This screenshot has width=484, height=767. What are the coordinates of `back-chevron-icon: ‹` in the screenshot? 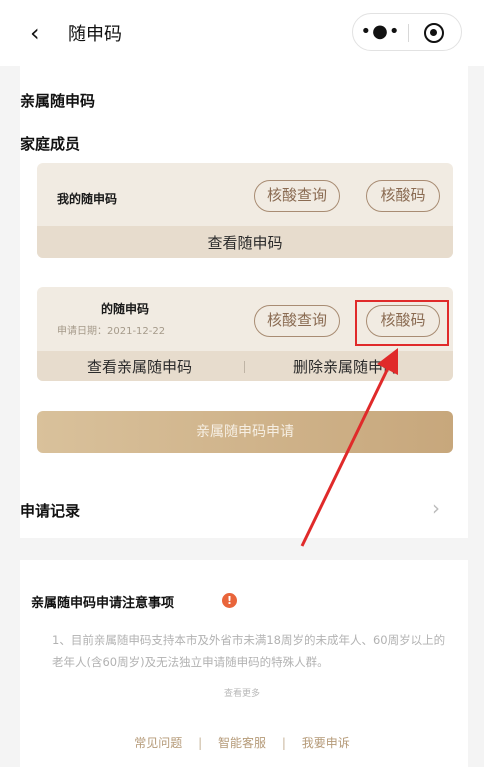 It's located at (41, 33).